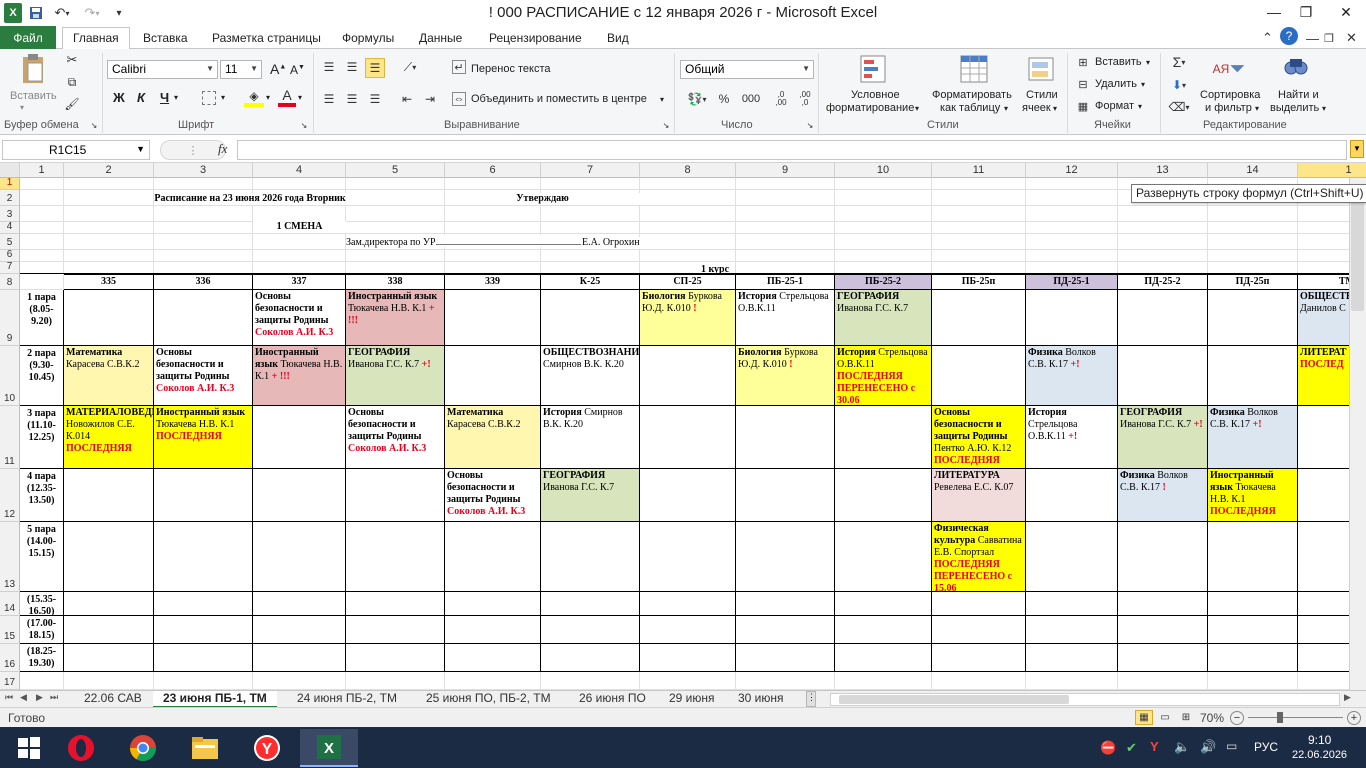 Image resolution: width=1366 pixels, height=768 pixels. I want to click on row-header: 12, so click(10, 495).